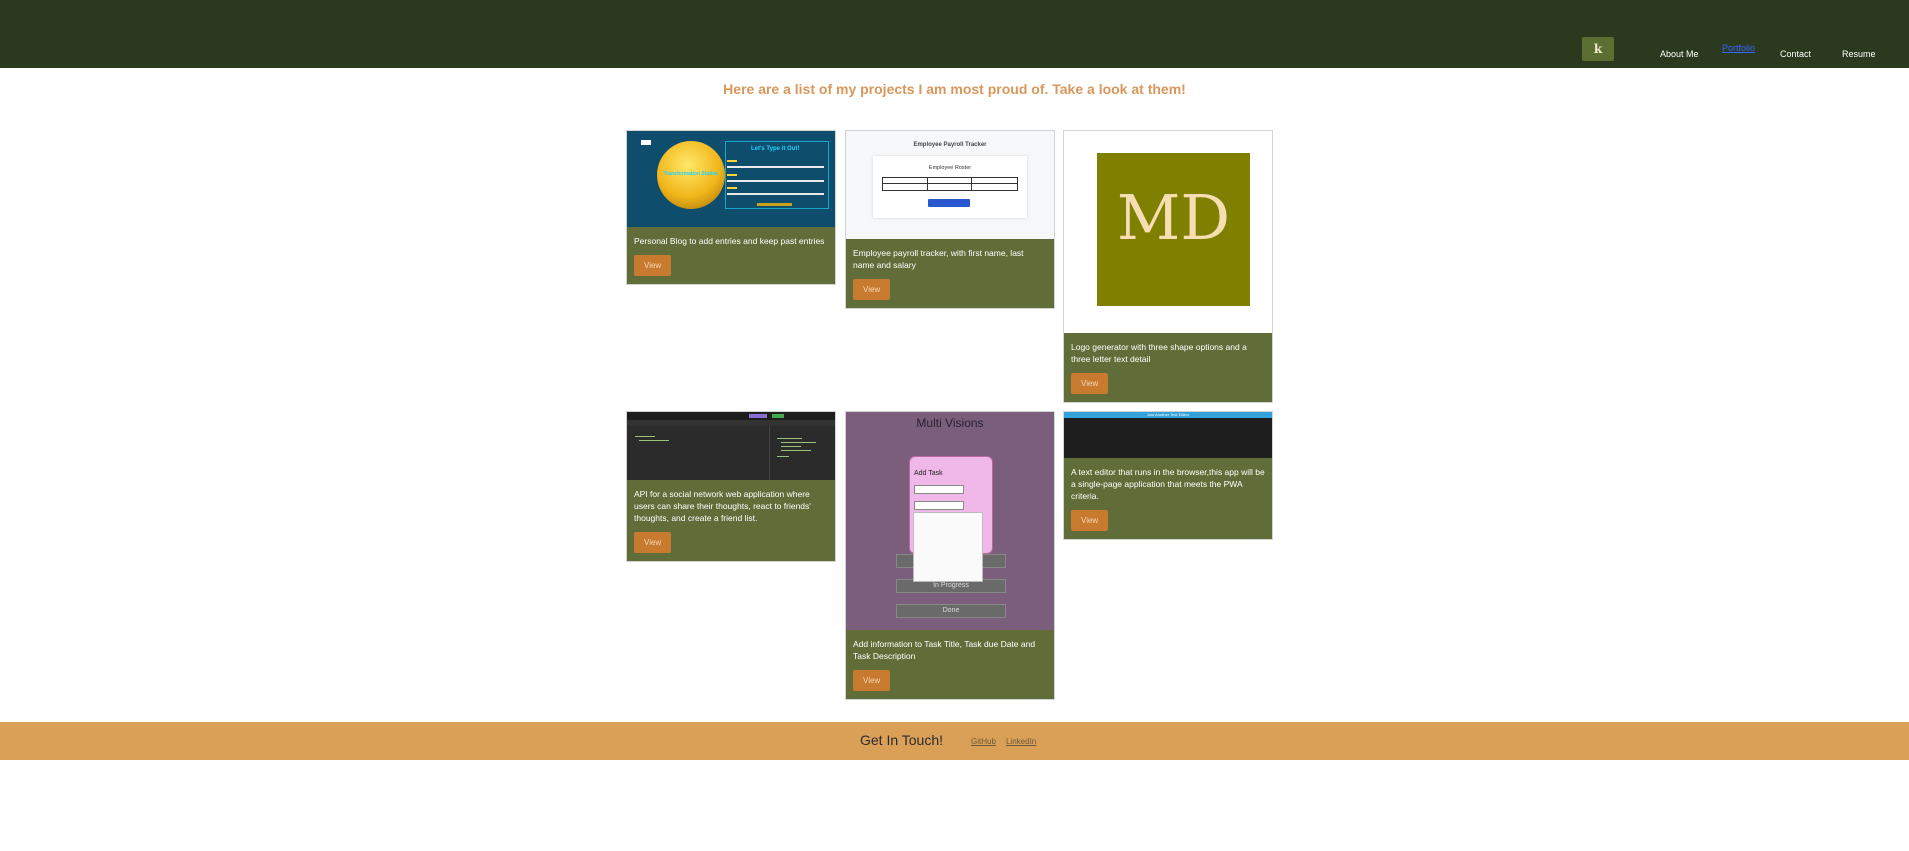 This screenshot has width=1909, height=851. What do you see at coordinates (1168, 435) in the screenshot?
I see `project-thumbnail: Just Another Text Editor` at bounding box center [1168, 435].